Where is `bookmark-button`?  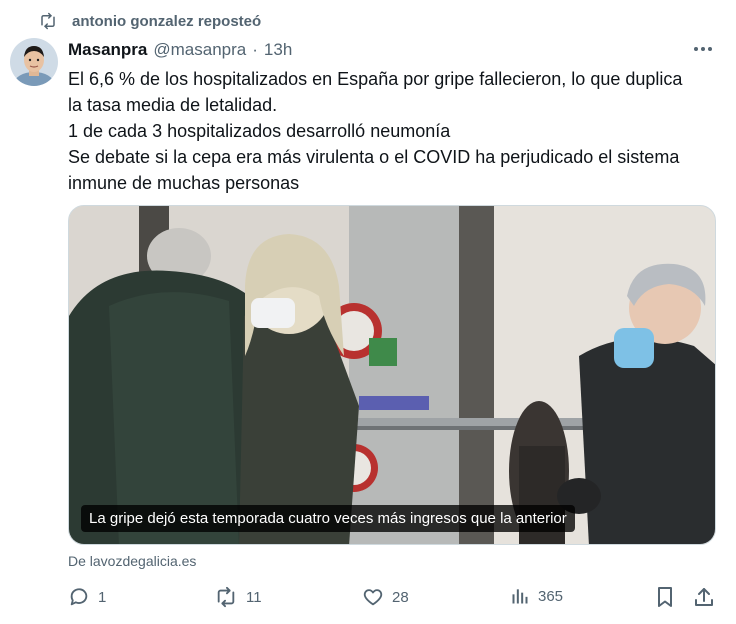 bookmark-button is located at coordinates (665, 597).